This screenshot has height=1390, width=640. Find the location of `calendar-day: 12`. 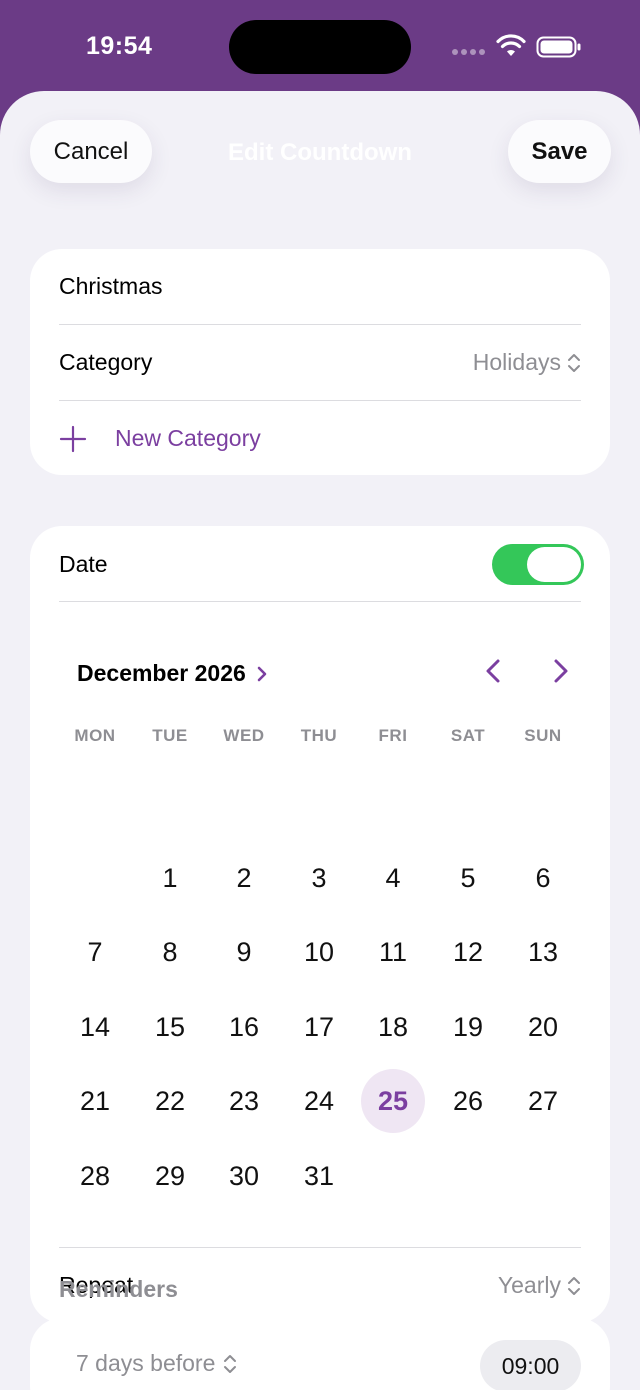

calendar-day: 12 is located at coordinates (468, 952).